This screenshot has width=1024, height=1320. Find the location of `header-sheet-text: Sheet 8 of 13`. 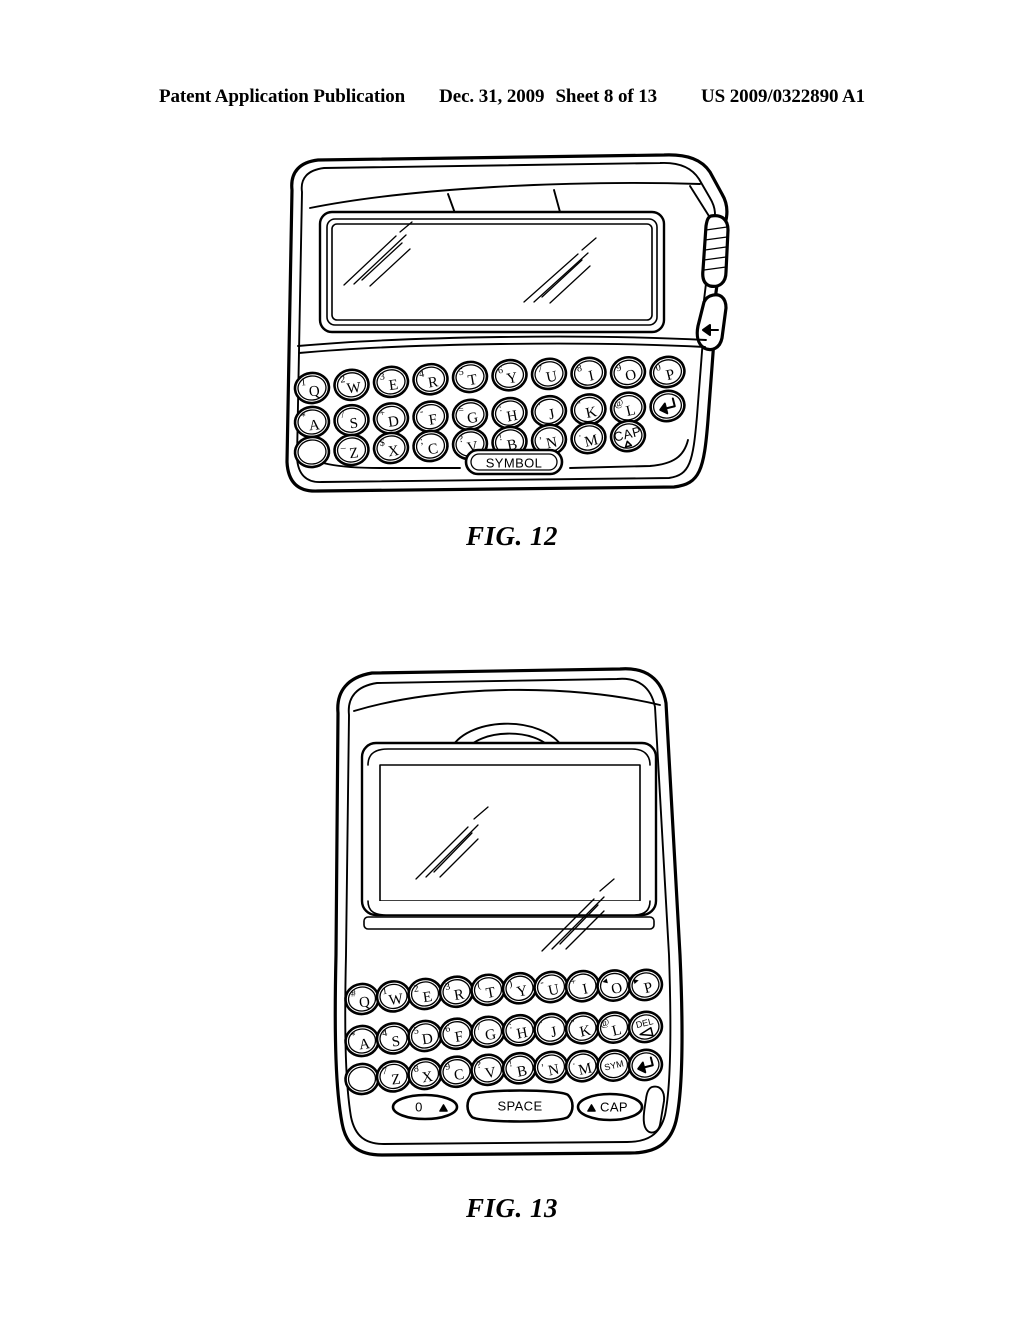

header-sheet-text: Sheet 8 of 13 is located at coordinates (606, 96).